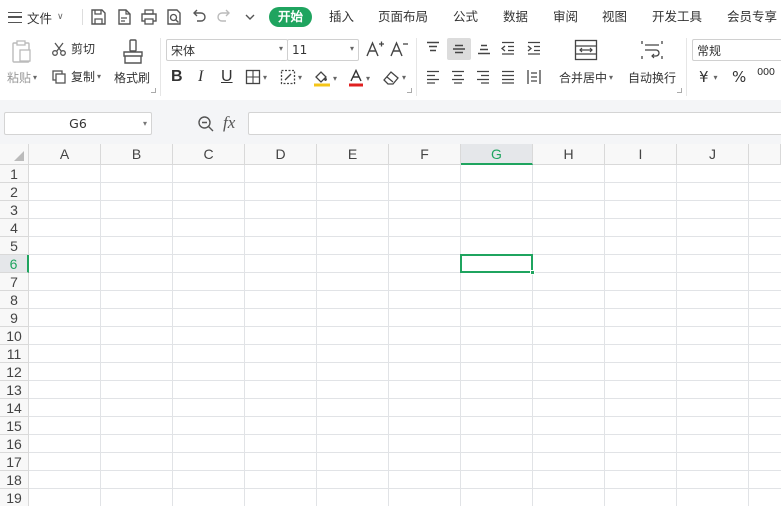 This screenshot has width=781, height=506. I want to click on increase-font-icon, so click(375, 49).